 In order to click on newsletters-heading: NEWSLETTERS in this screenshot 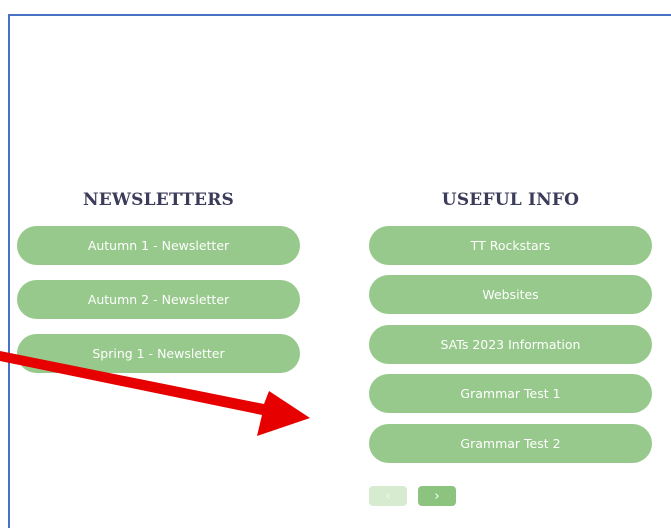, I will do `click(158, 200)`.